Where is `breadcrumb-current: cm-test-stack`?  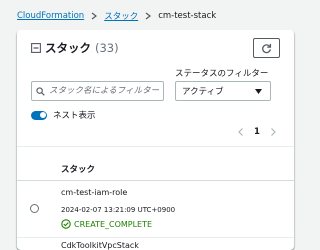
breadcrumb-current: cm-test-stack is located at coordinates (187, 16).